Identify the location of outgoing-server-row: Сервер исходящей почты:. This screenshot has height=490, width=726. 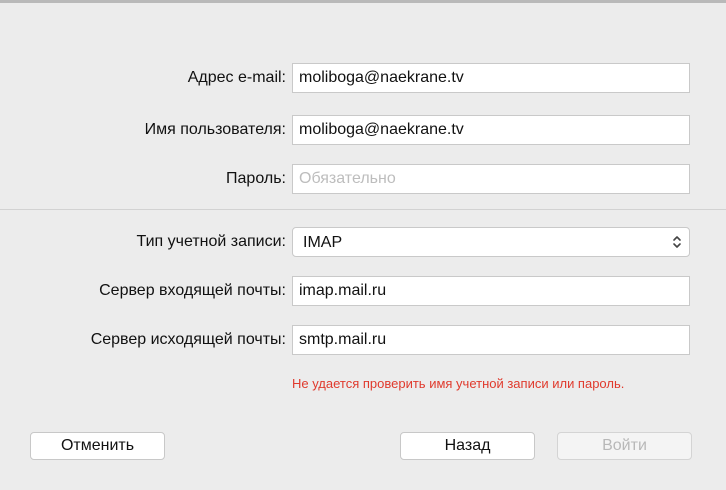
(363, 340).